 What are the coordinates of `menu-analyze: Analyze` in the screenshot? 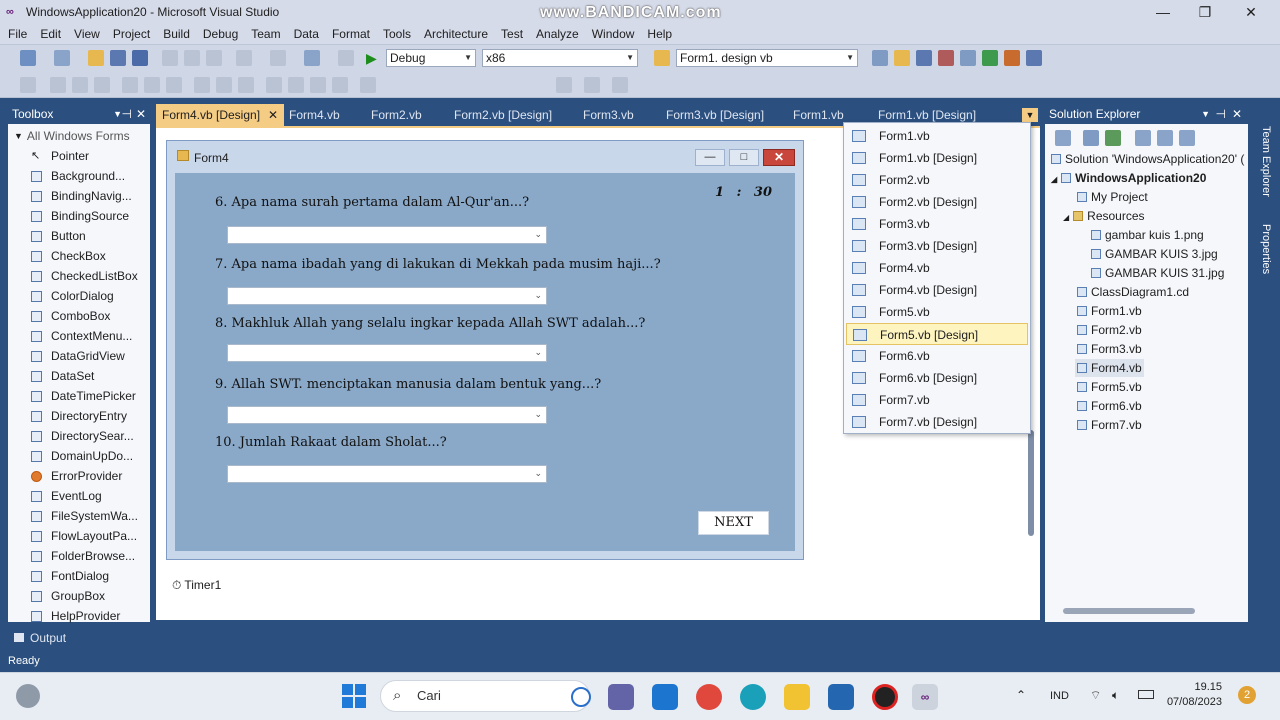 It's located at (557, 34).